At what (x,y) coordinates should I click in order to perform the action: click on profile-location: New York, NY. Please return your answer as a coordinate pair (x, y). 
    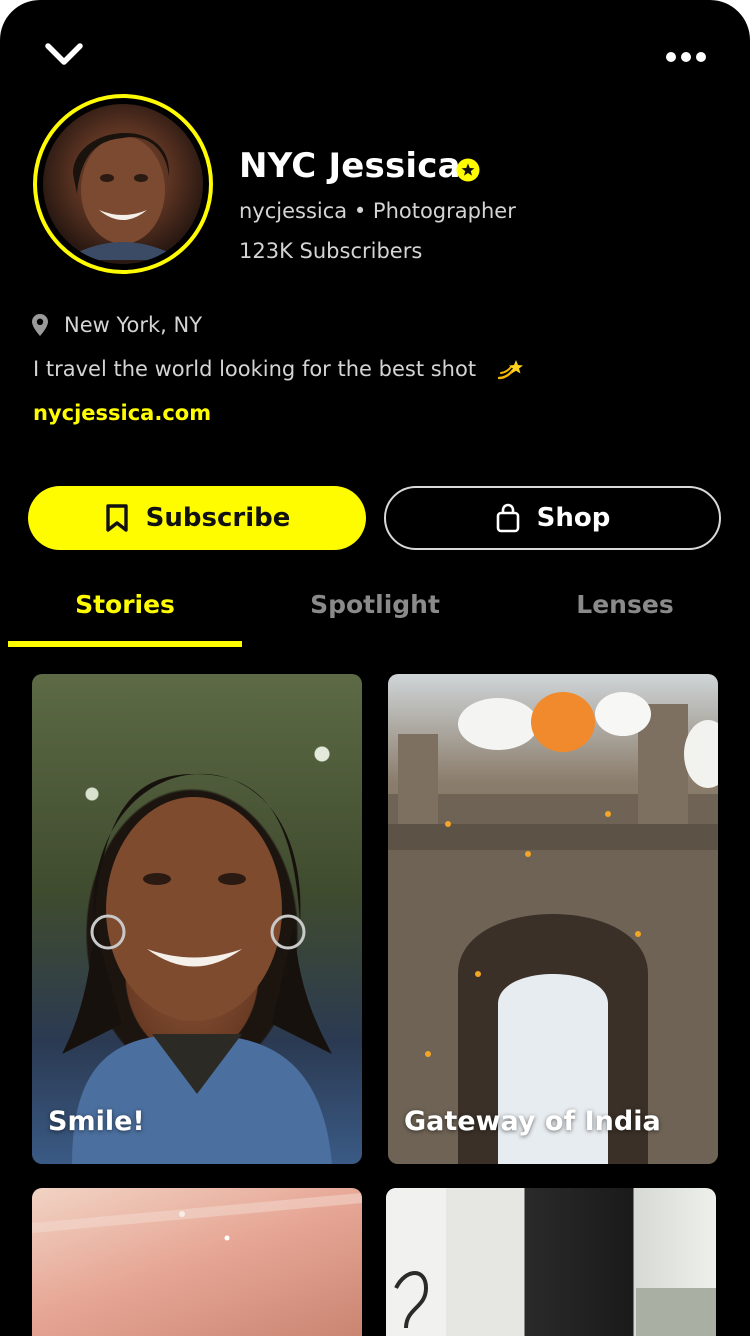
    Looking at the image, I should click on (133, 325).